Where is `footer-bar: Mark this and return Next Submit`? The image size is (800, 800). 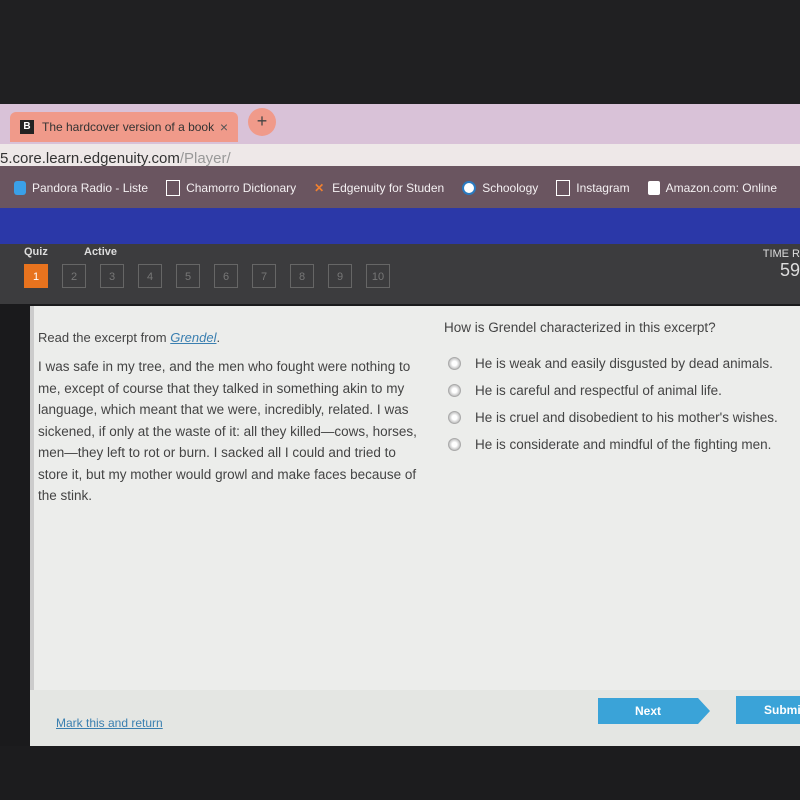 footer-bar: Mark this and return Next Submit is located at coordinates (415, 718).